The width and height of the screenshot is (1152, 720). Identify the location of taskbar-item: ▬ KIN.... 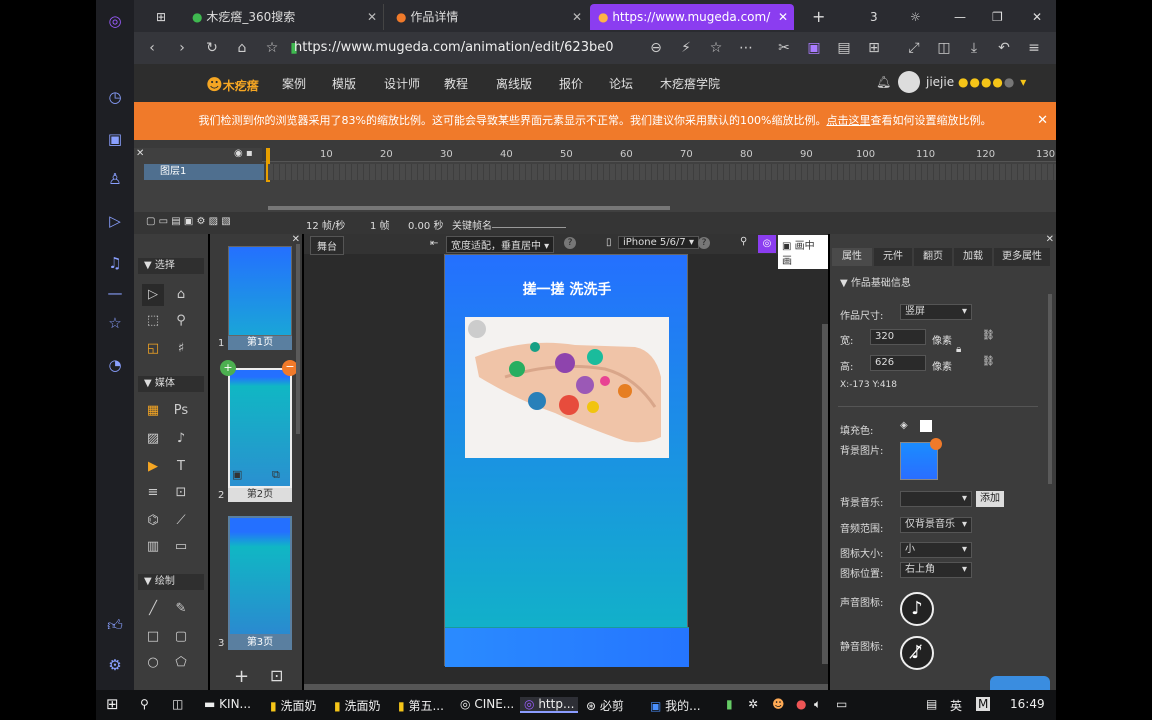
(227, 704).